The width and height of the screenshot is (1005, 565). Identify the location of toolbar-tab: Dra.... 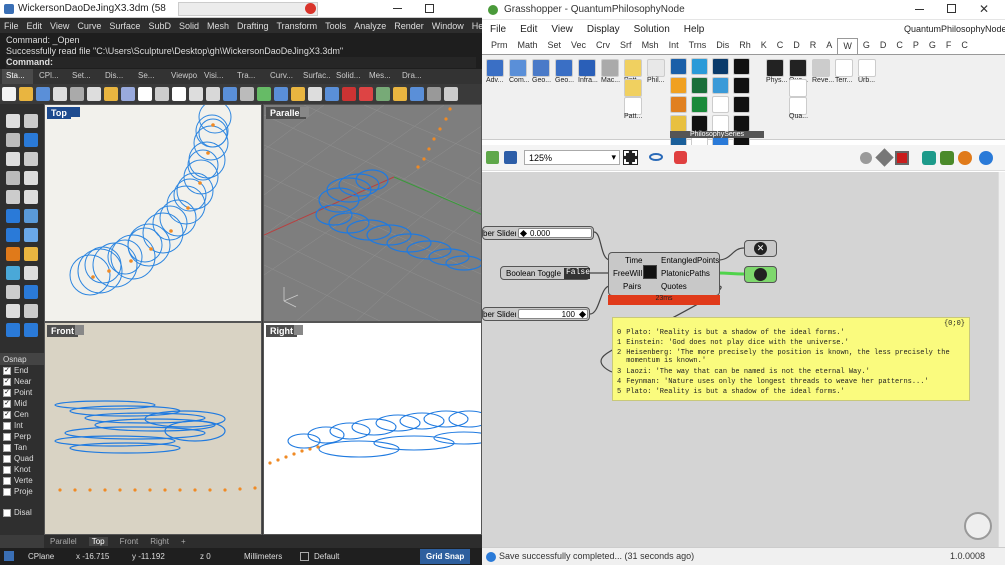
(413, 76).